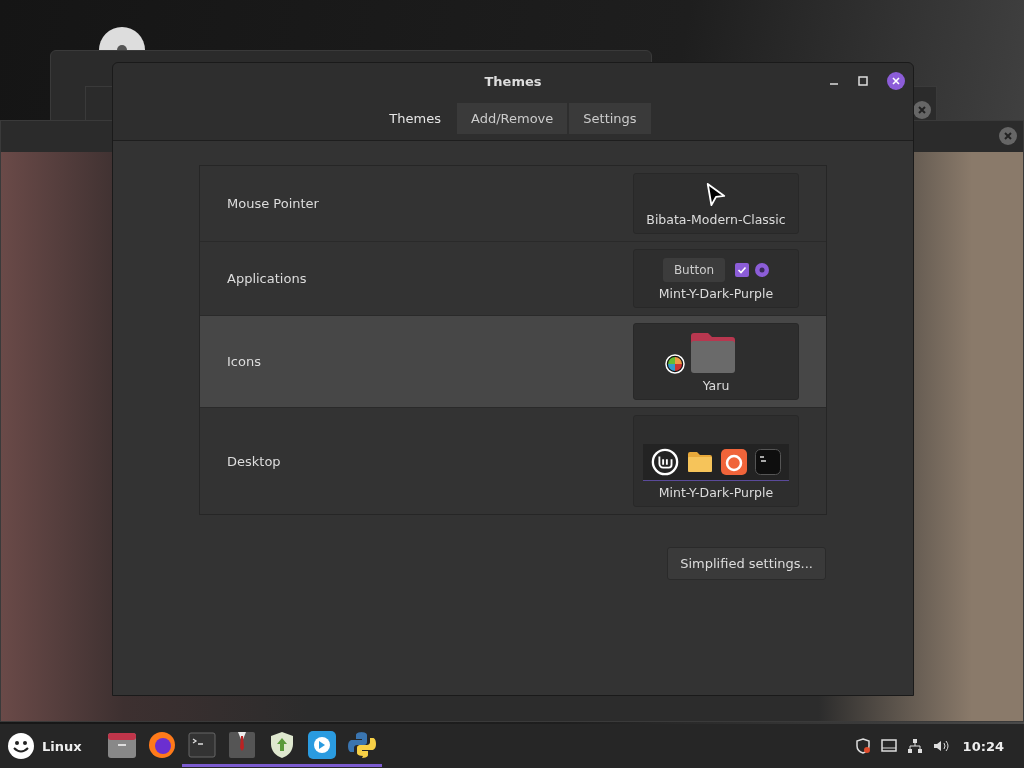 The height and width of the screenshot is (768, 1024). What do you see at coordinates (361, 744) in the screenshot?
I see `snake-logo-icon` at bounding box center [361, 744].